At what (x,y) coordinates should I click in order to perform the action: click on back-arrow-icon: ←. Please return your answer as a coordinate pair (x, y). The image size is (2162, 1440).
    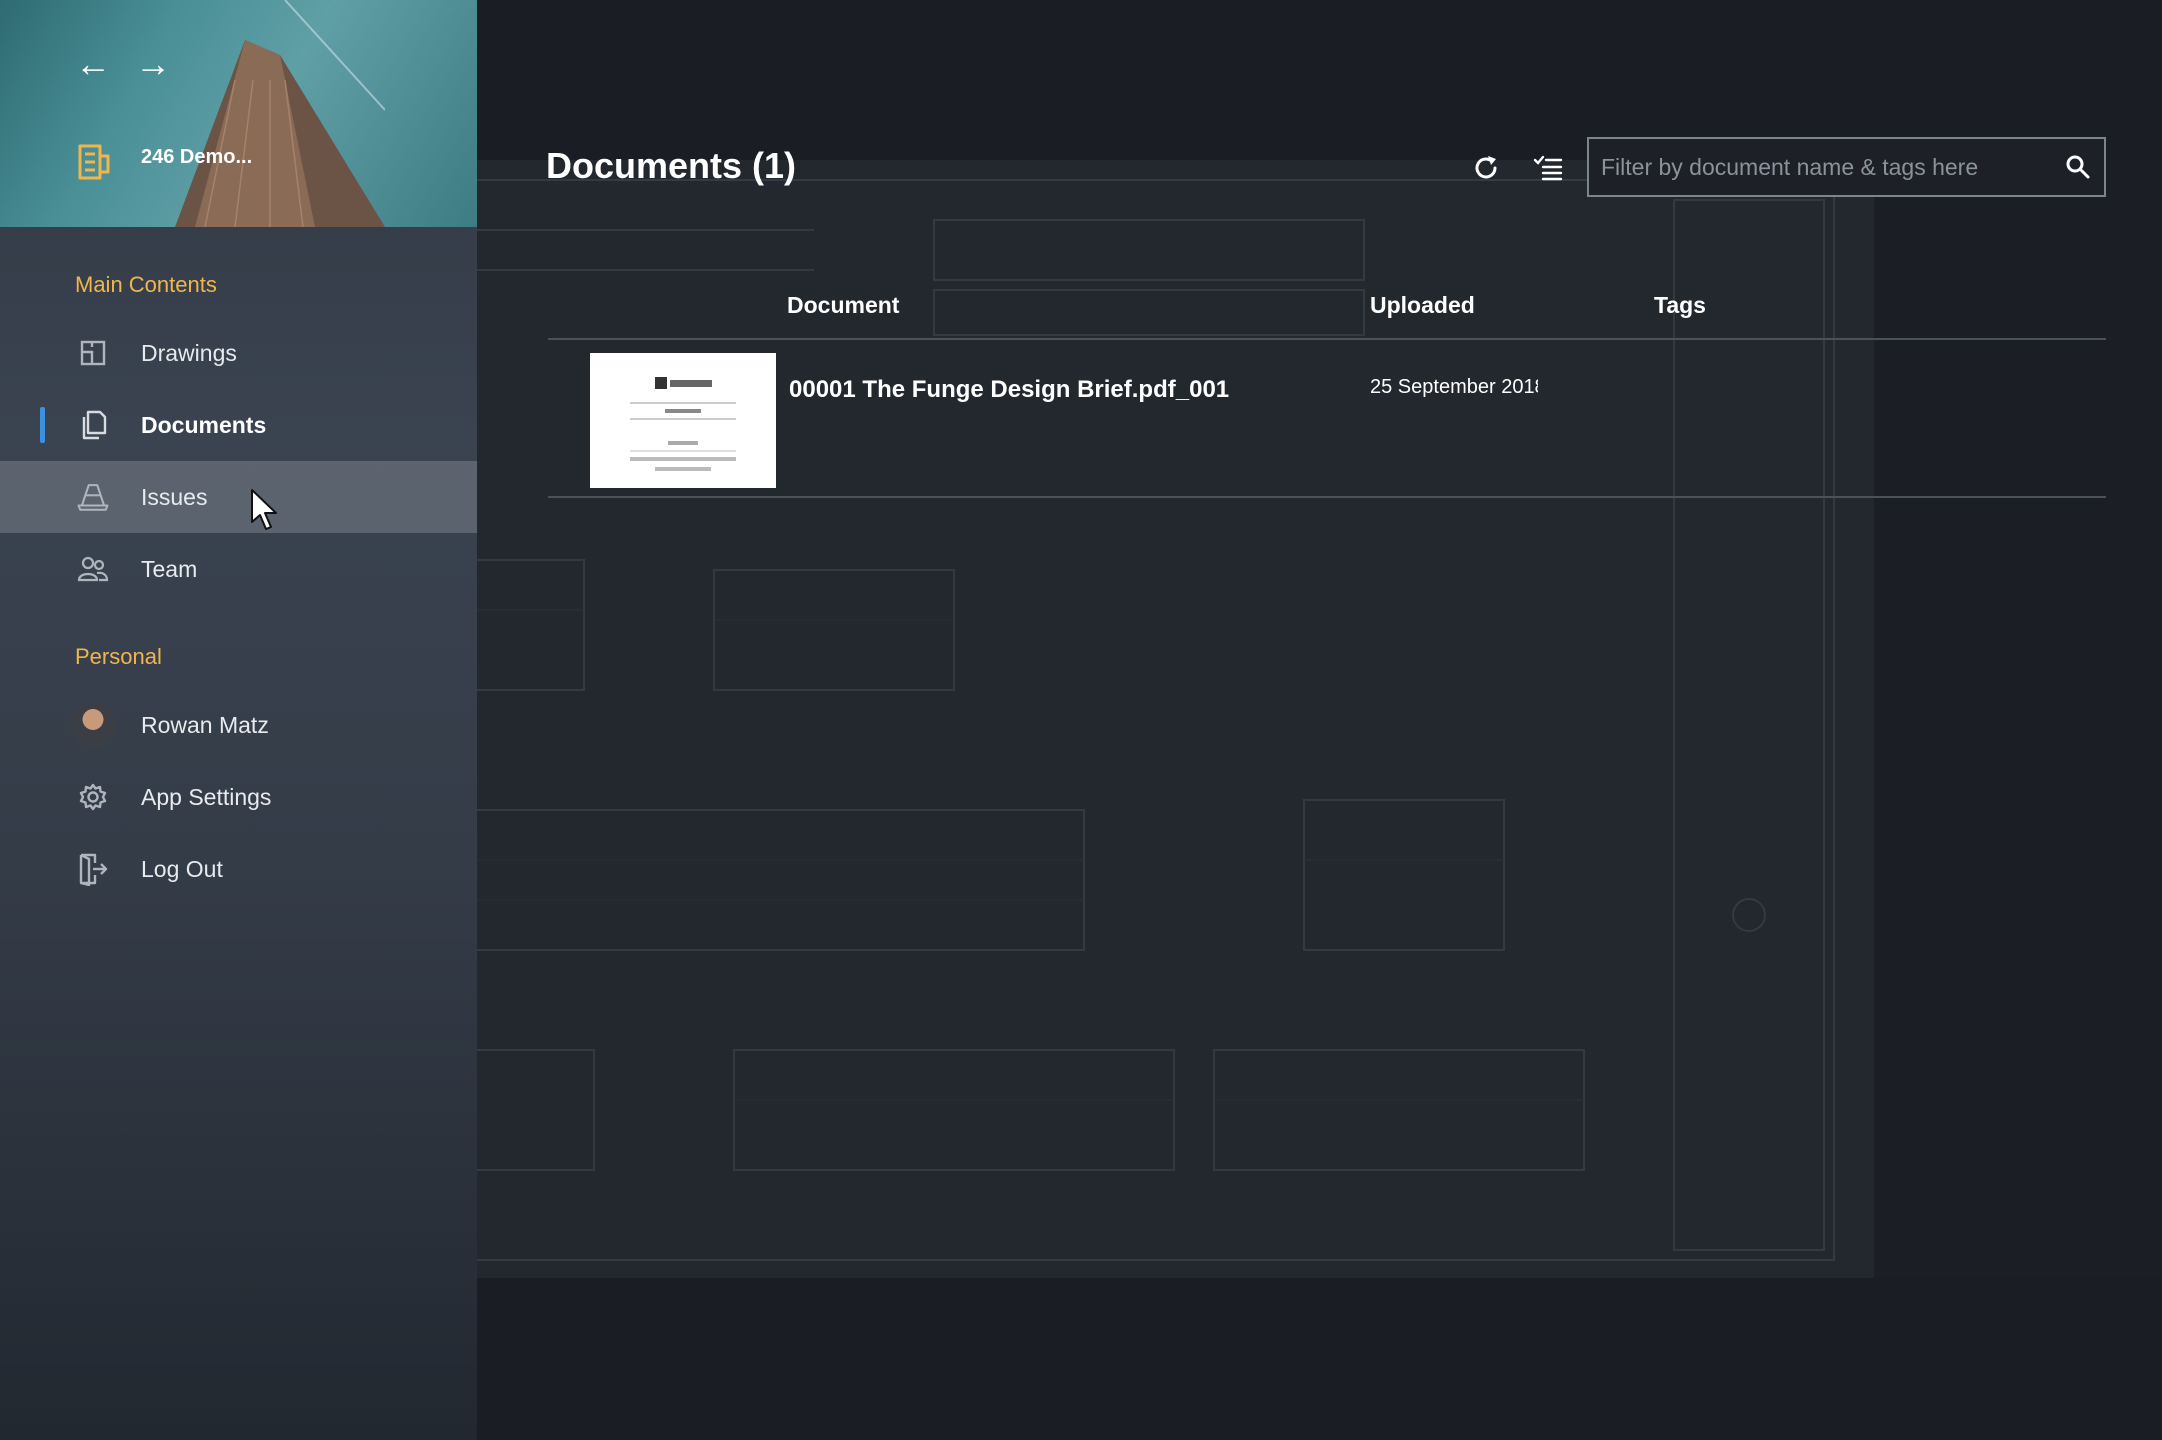
    Looking at the image, I should click on (93, 64).